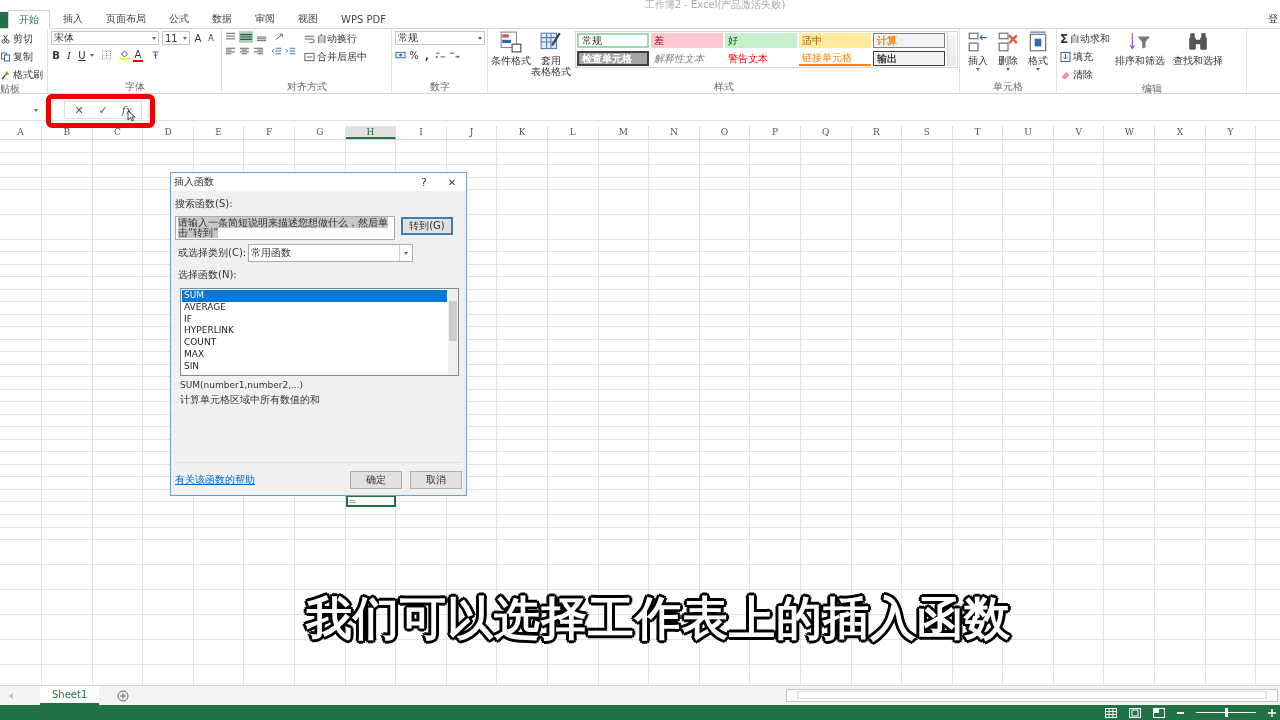 The width and height of the screenshot is (1280, 720). What do you see at coordinates (376, 480) in the screenshot?
I see `ok-button: 确定` at bounding box center [376, 480].